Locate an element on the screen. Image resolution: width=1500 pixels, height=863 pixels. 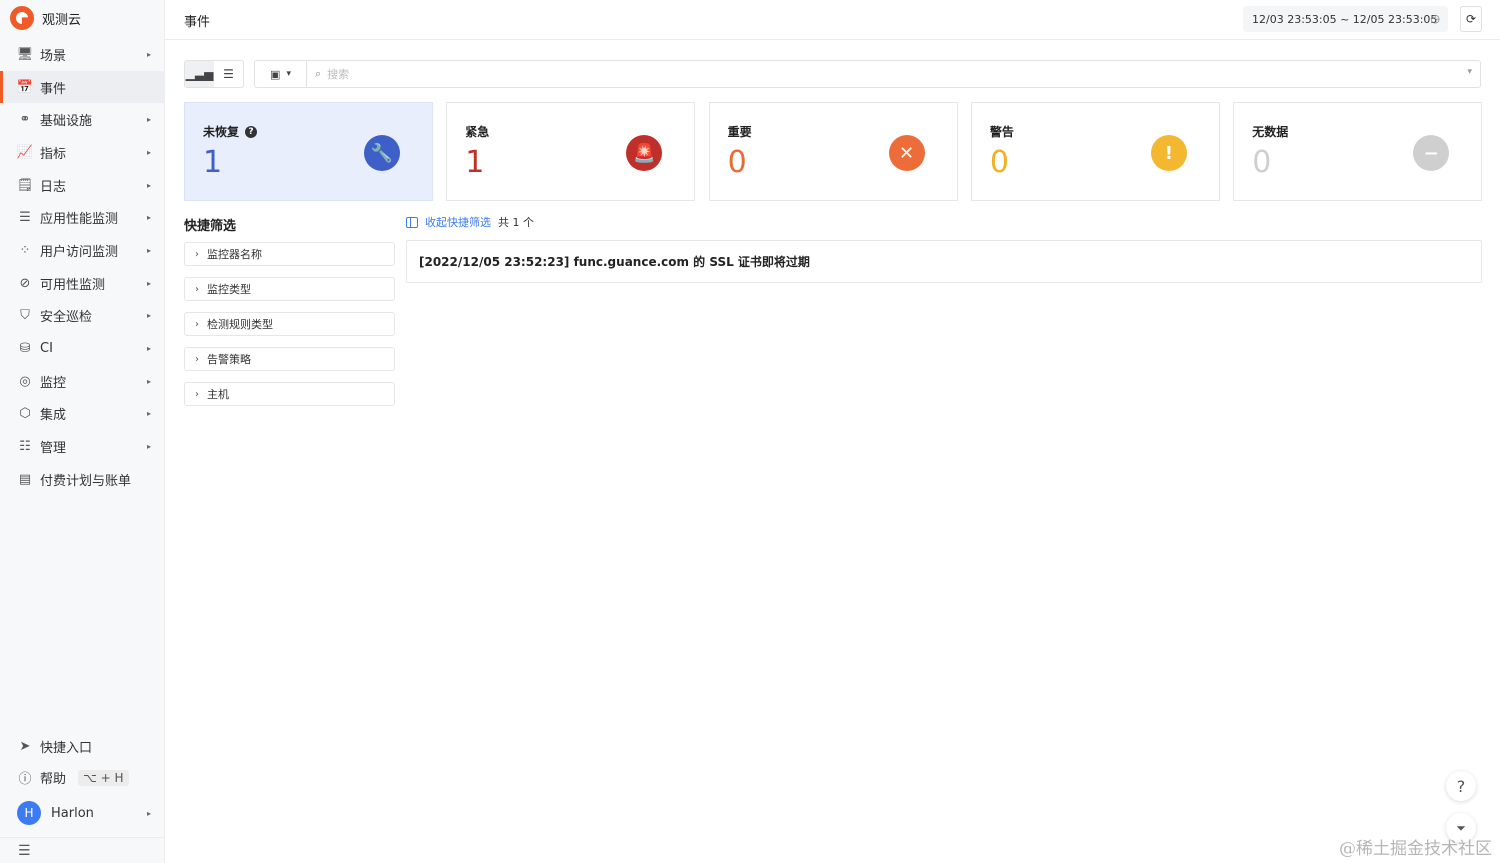
status-card-0: 未恢复? 1 🔧 is located at coordinates (308, 151).